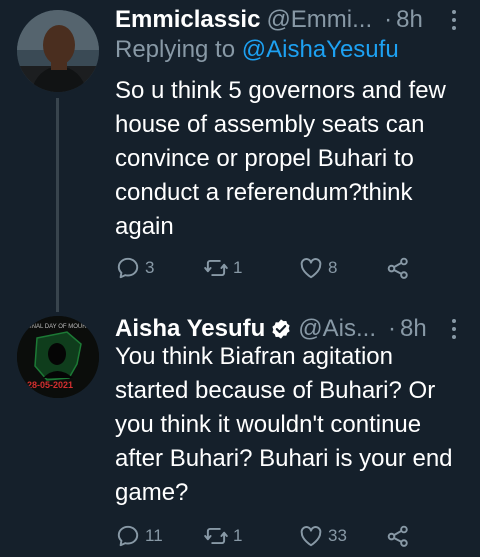 This screenshot has height=557, width=480. Describe the element at coordinates (277, 268) in the screenshot. I see `tweet-actions: 3 1 8` at that location.